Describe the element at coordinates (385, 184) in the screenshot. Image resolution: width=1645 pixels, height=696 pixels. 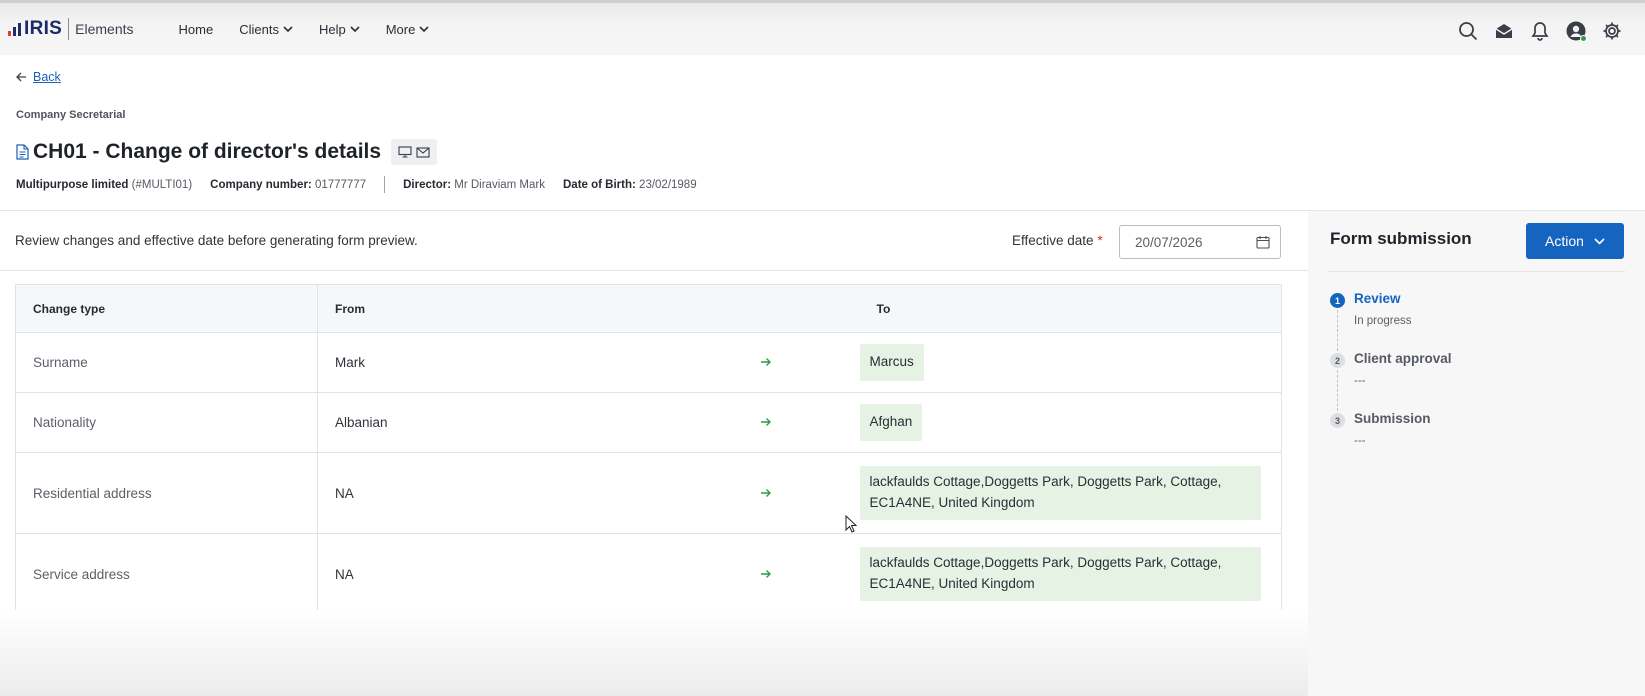
I see `meta-divider` at that location.